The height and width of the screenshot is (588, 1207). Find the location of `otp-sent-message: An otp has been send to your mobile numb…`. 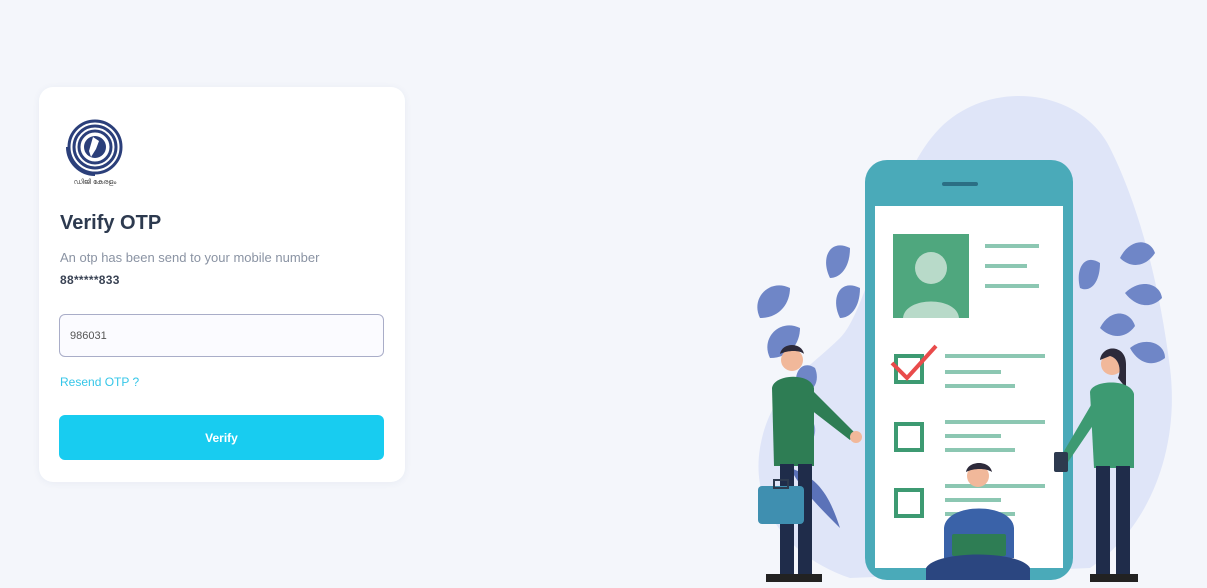

otp-sent-message: An otp has been send to your mobile numb… is located at coordinates (190, 257).